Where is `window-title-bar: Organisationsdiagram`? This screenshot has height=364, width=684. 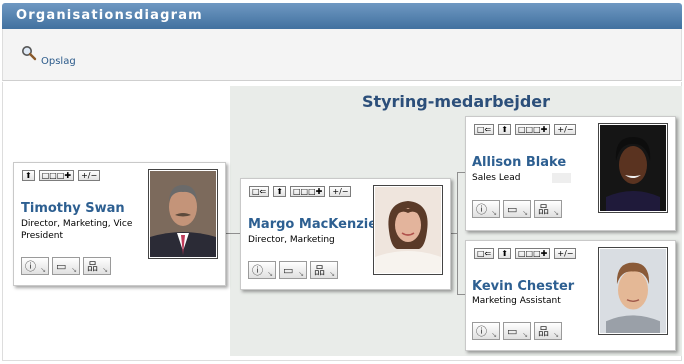 window-title-bar: Organisationsdiagram is located at coordinates (342, 16).